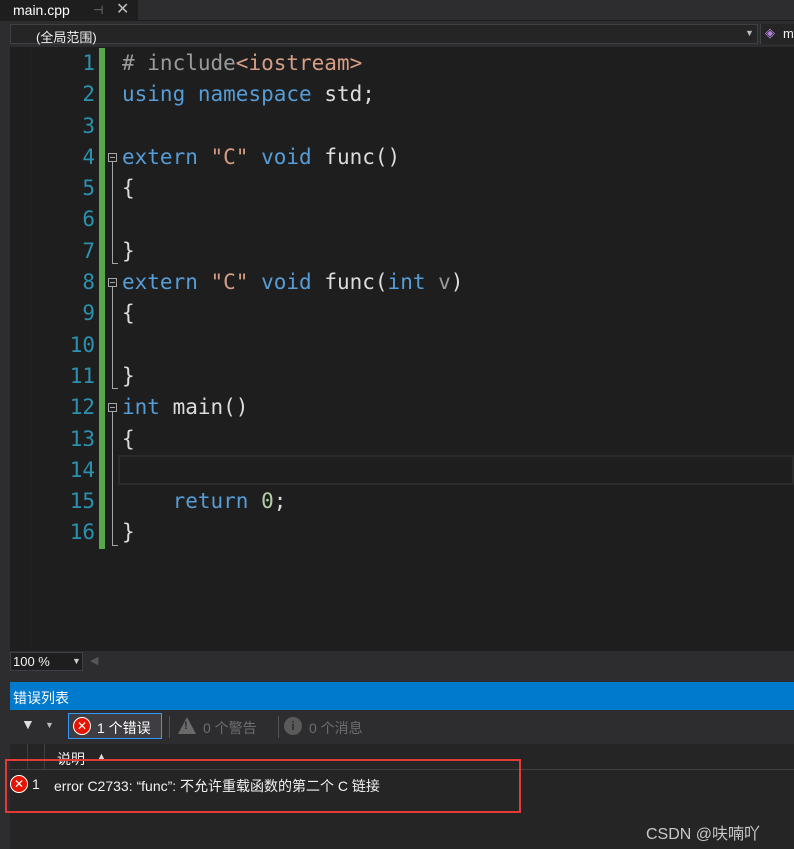 The width and height of the screenshot is (794, 849). I want to click on zoom-dropdown: 100 % ▼, so click(46, 661).